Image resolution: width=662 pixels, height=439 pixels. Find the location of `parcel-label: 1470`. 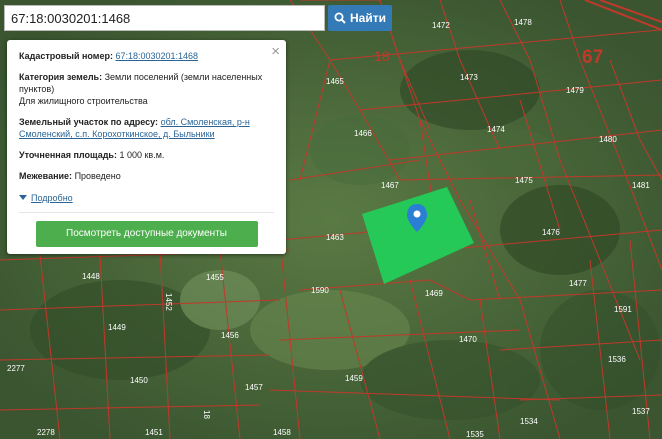

parcel-label: 1470 is located at coordinates (468, 339).